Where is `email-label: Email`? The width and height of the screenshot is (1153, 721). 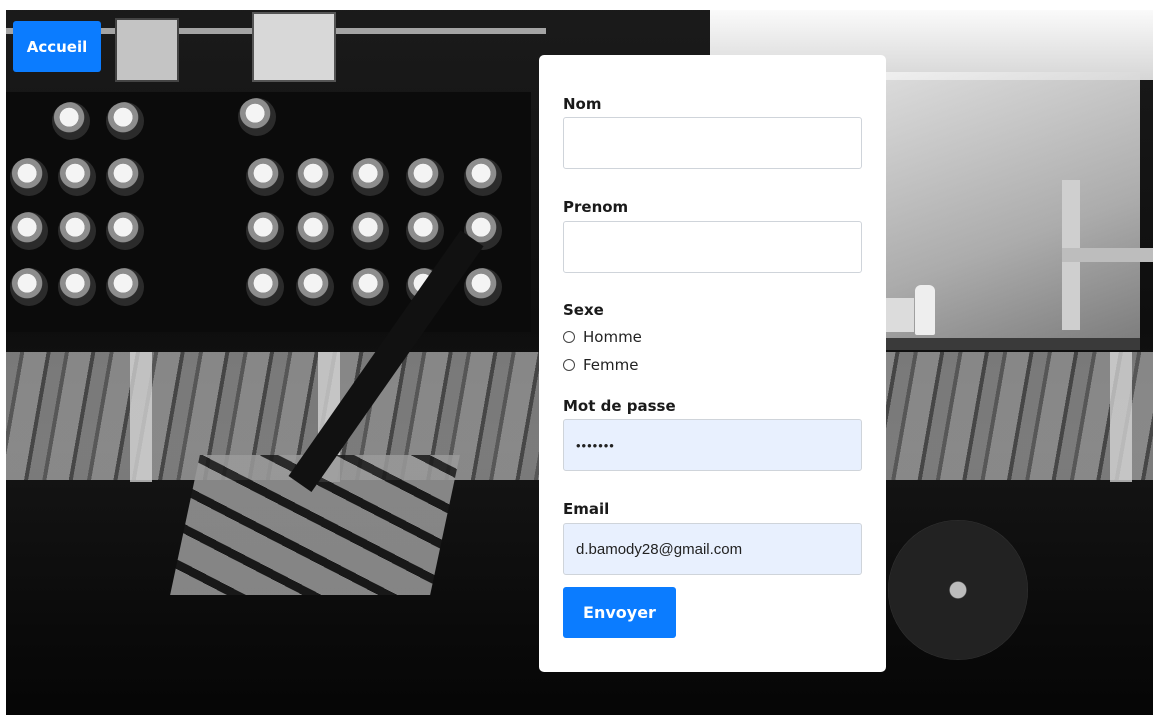 email-label: Email is located at coordinates (586, 509).